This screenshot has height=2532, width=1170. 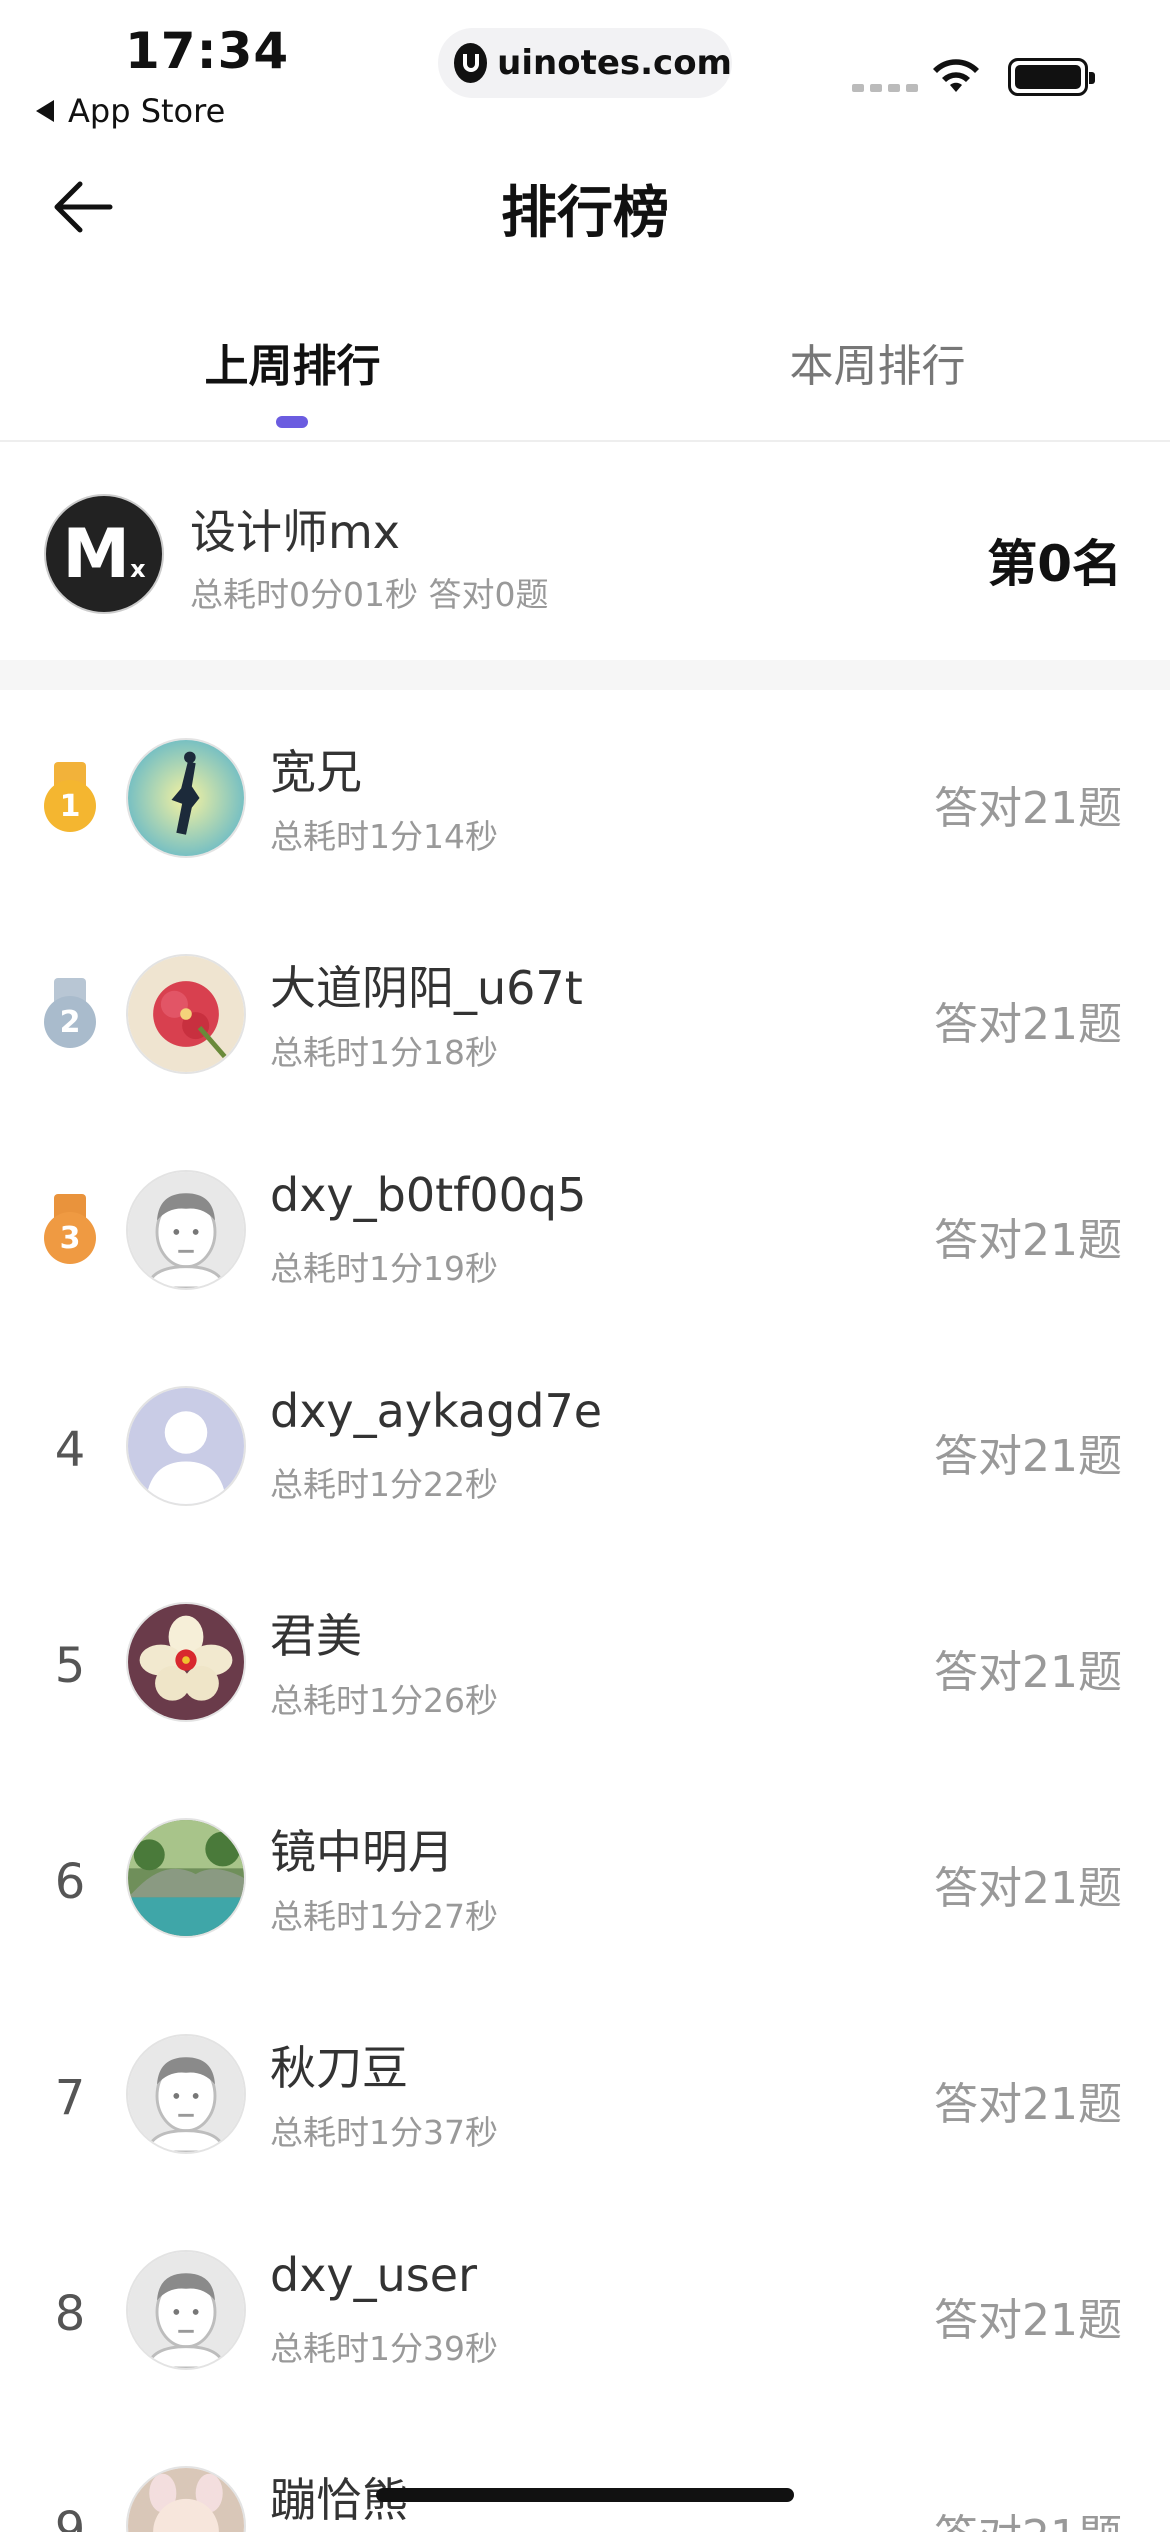 I want to click on time-used: 总耗时1分26秒, so click(x=384, y=1700).